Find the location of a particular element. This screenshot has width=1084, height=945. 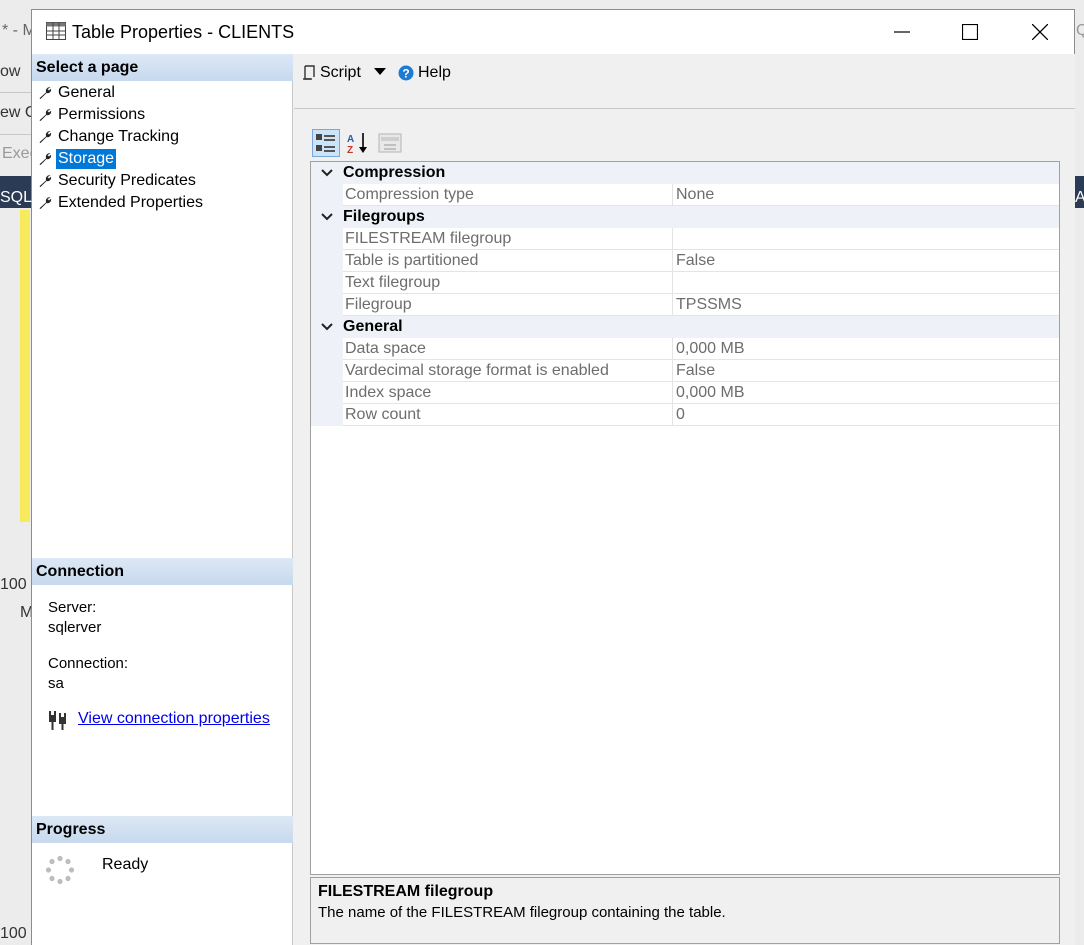

page-item-label: Extended Properties is located at coordinates (130, 202).